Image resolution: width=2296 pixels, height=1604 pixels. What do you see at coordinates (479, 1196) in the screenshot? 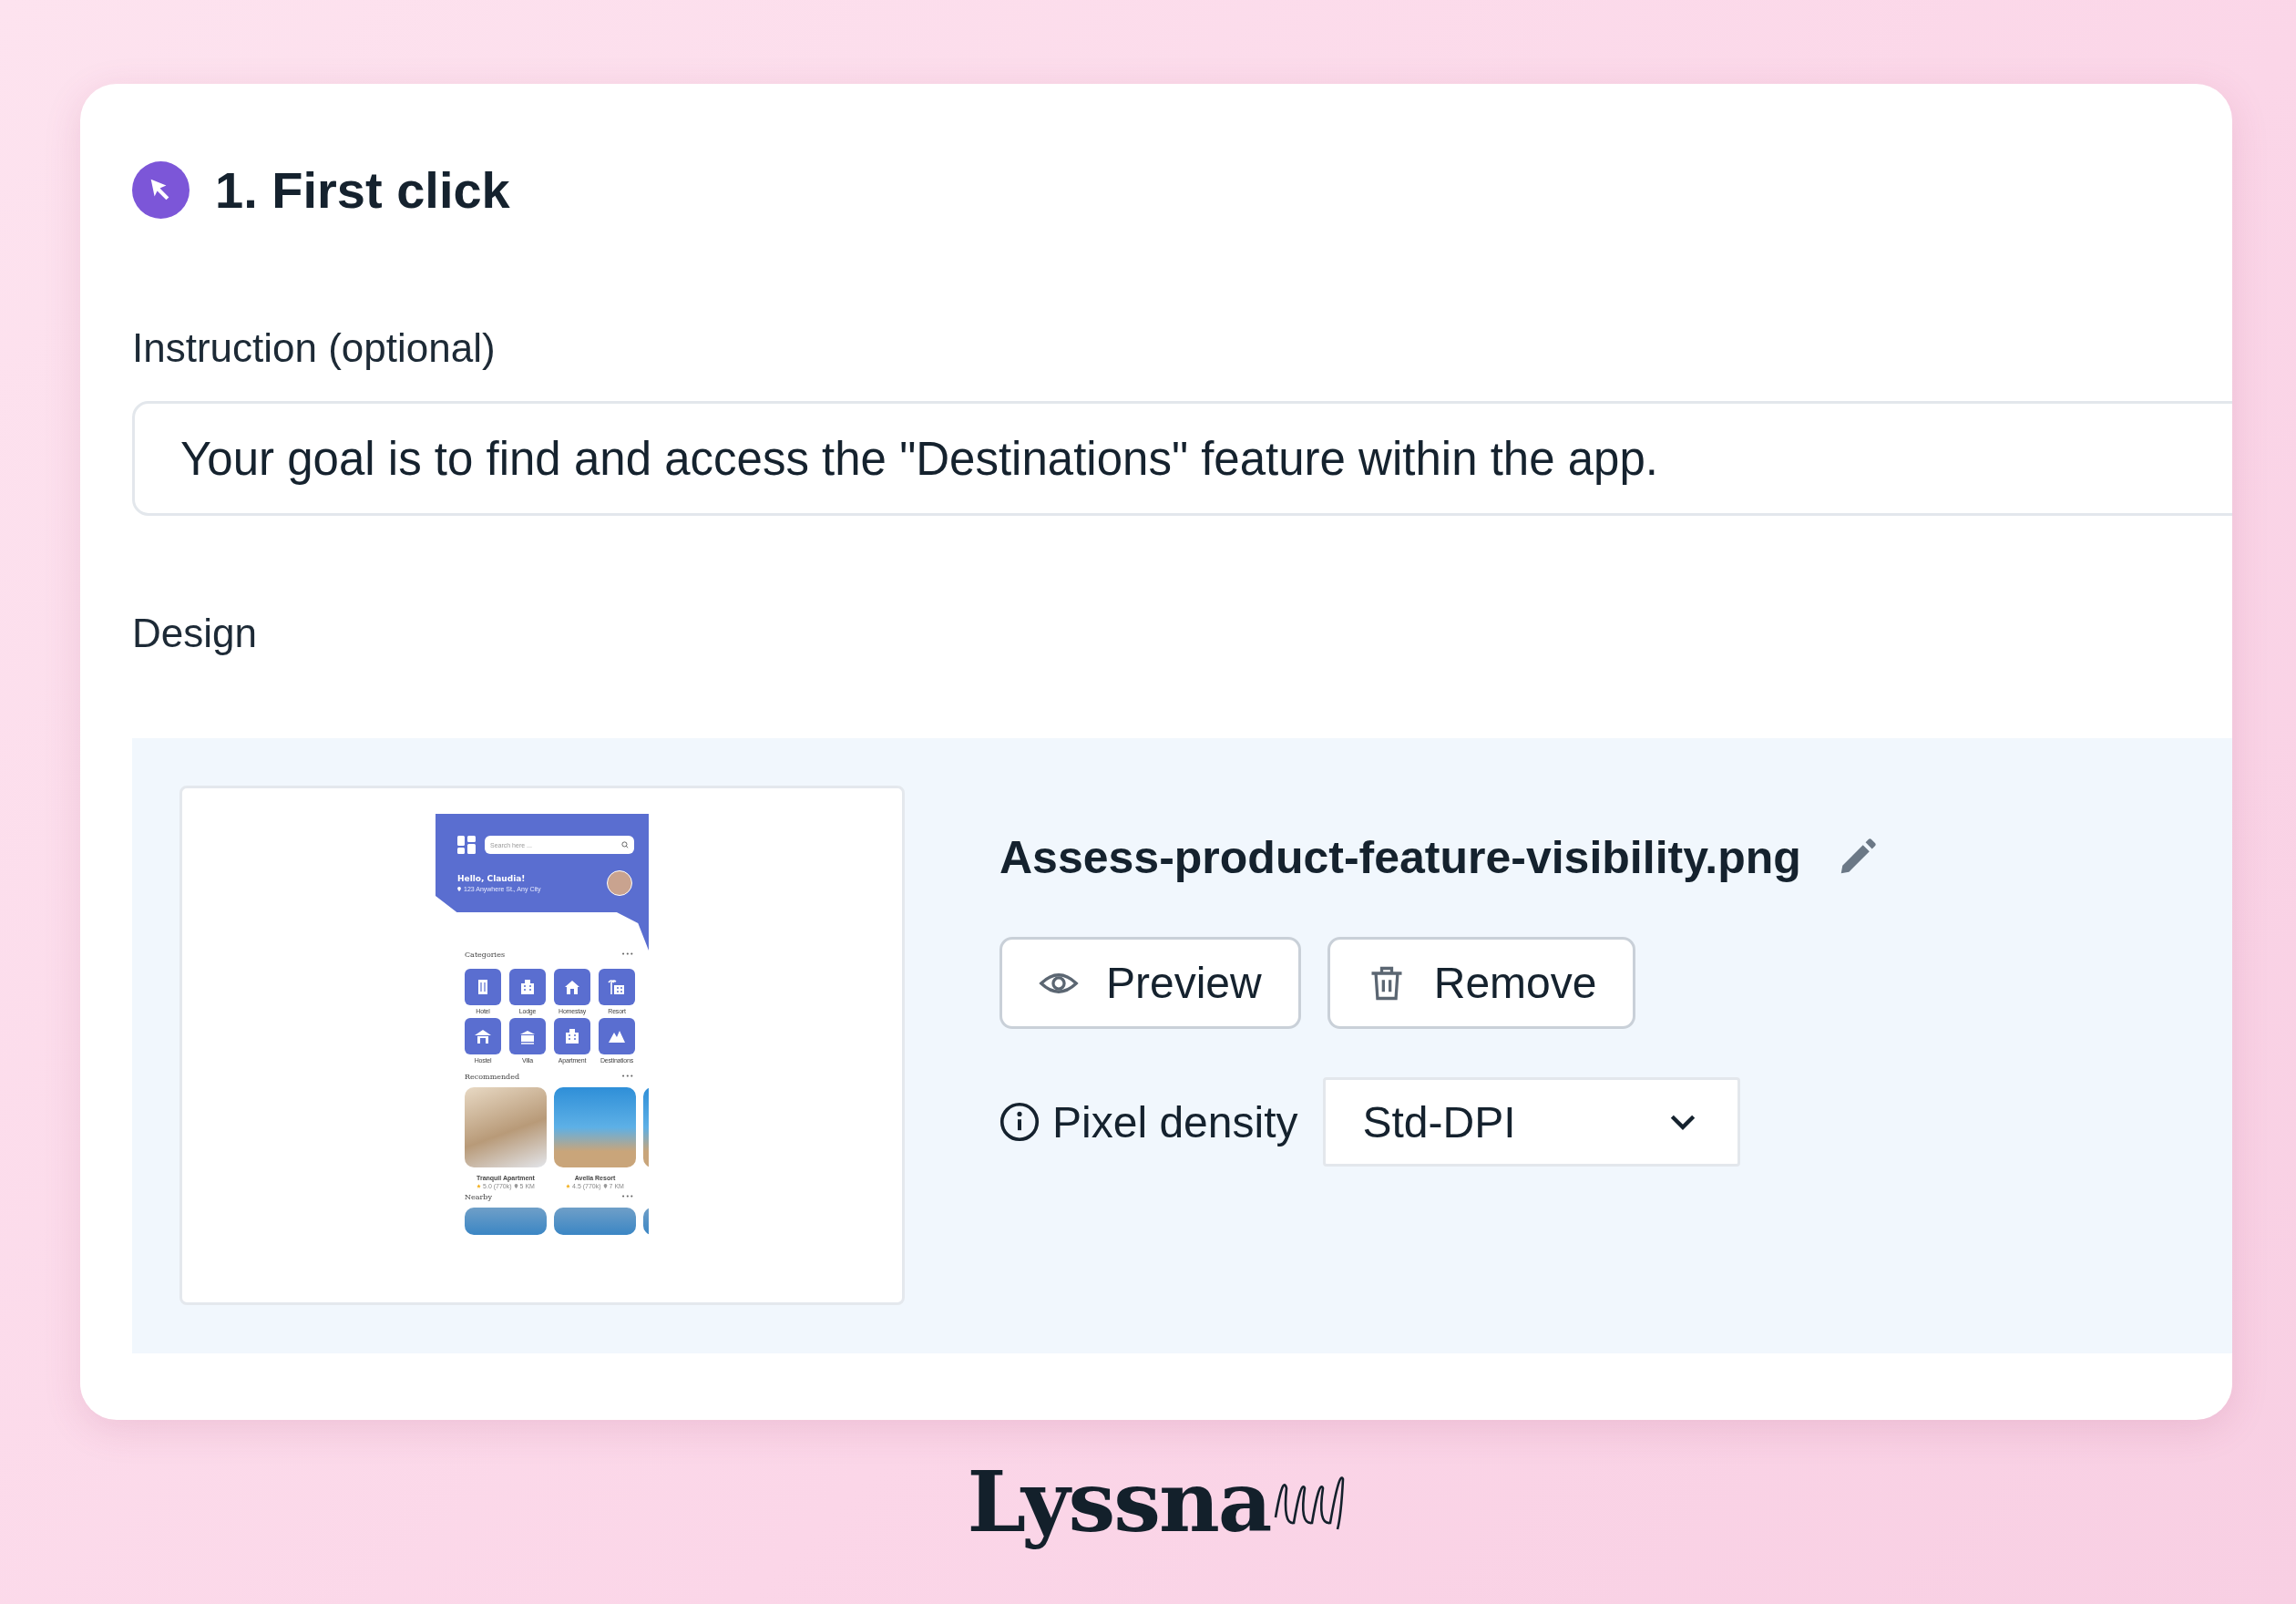
I see `section-title: Nearby` at bounding box center [479, 1196].